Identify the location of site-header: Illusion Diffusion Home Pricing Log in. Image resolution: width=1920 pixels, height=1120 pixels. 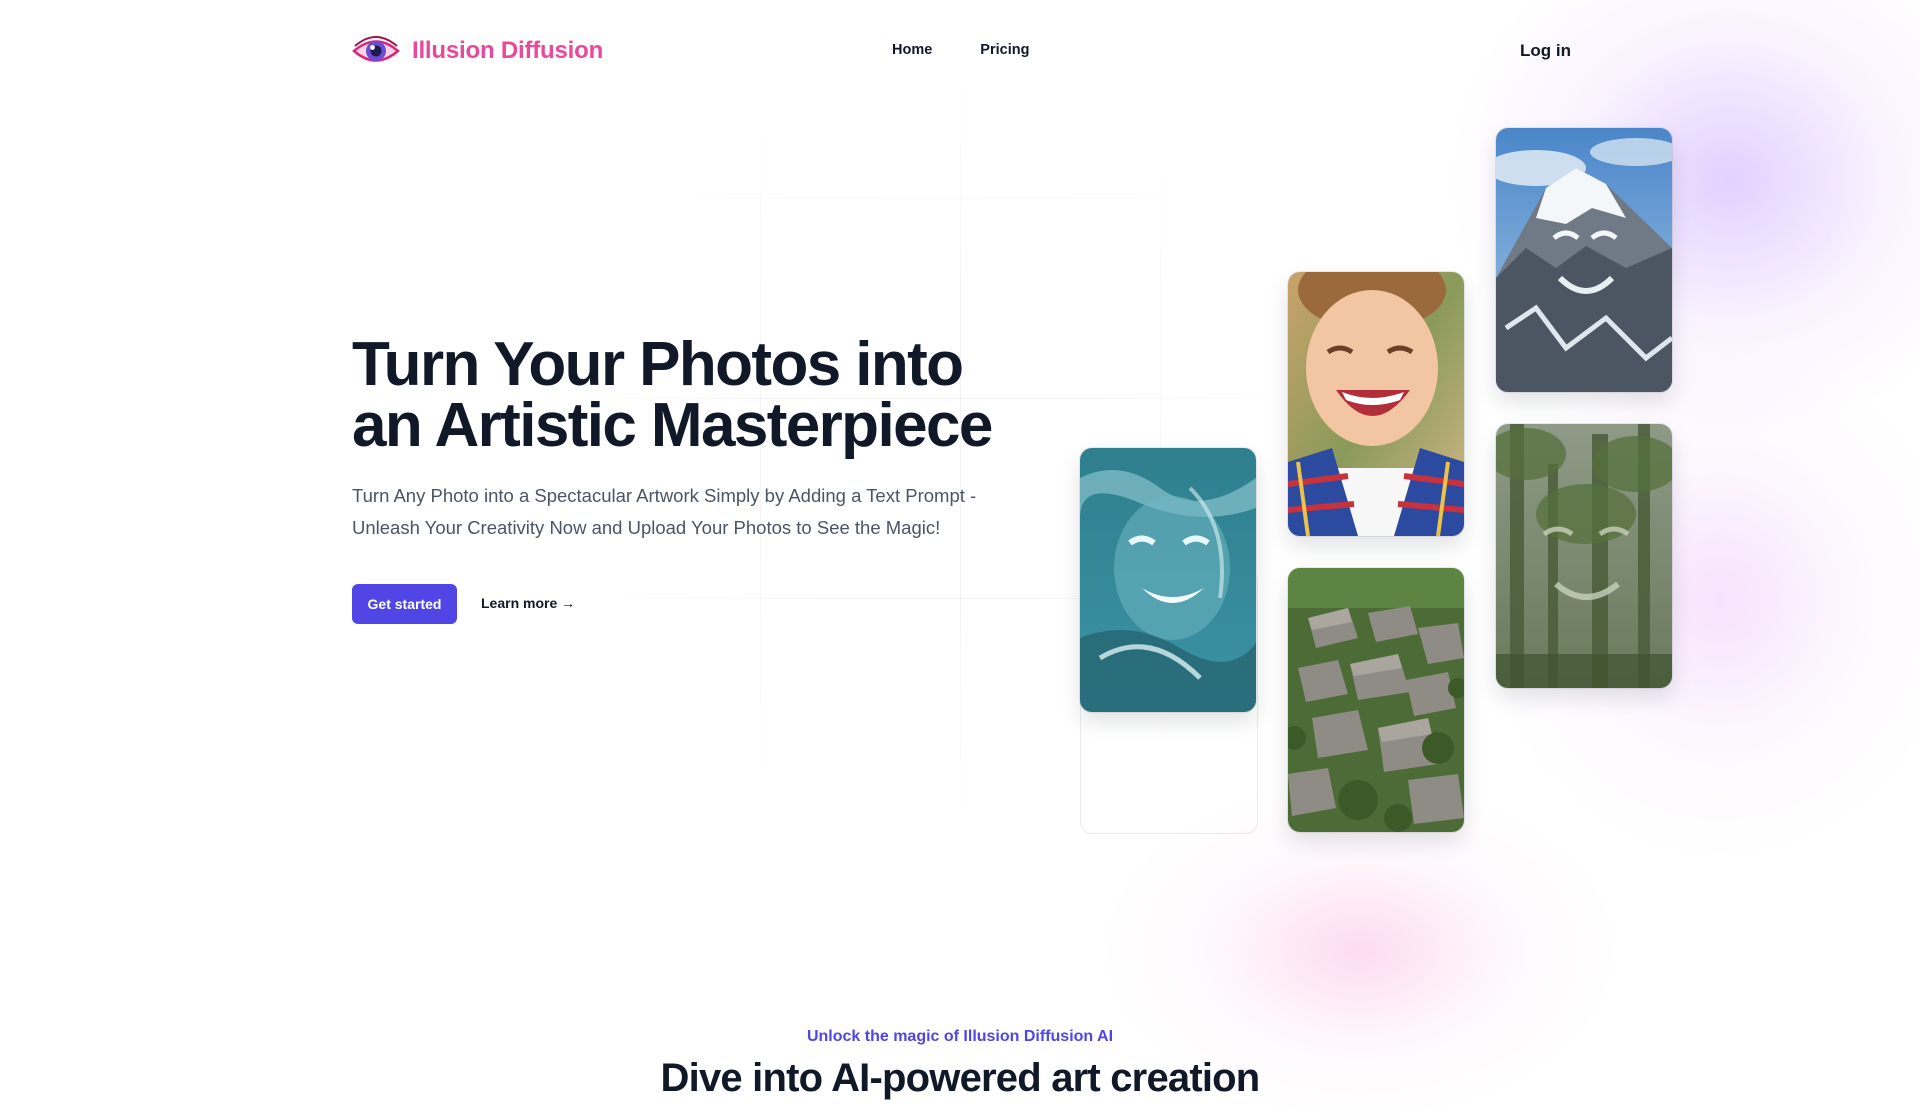
(960, 52).